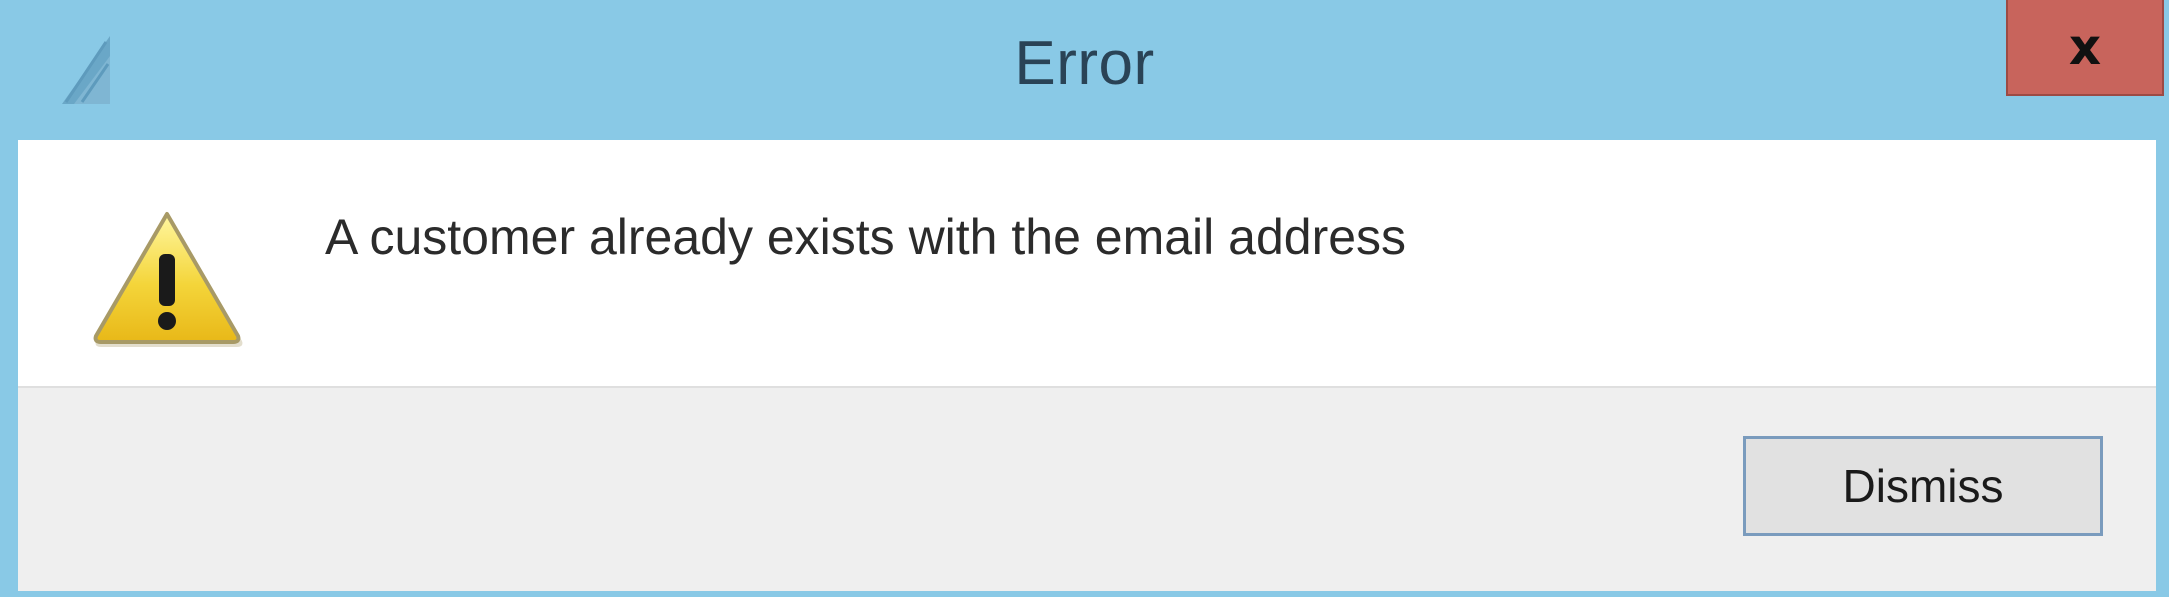 The height and width of the screenshot is (597, 2169). I want to click on close-icon: x, so click(2085, 47).